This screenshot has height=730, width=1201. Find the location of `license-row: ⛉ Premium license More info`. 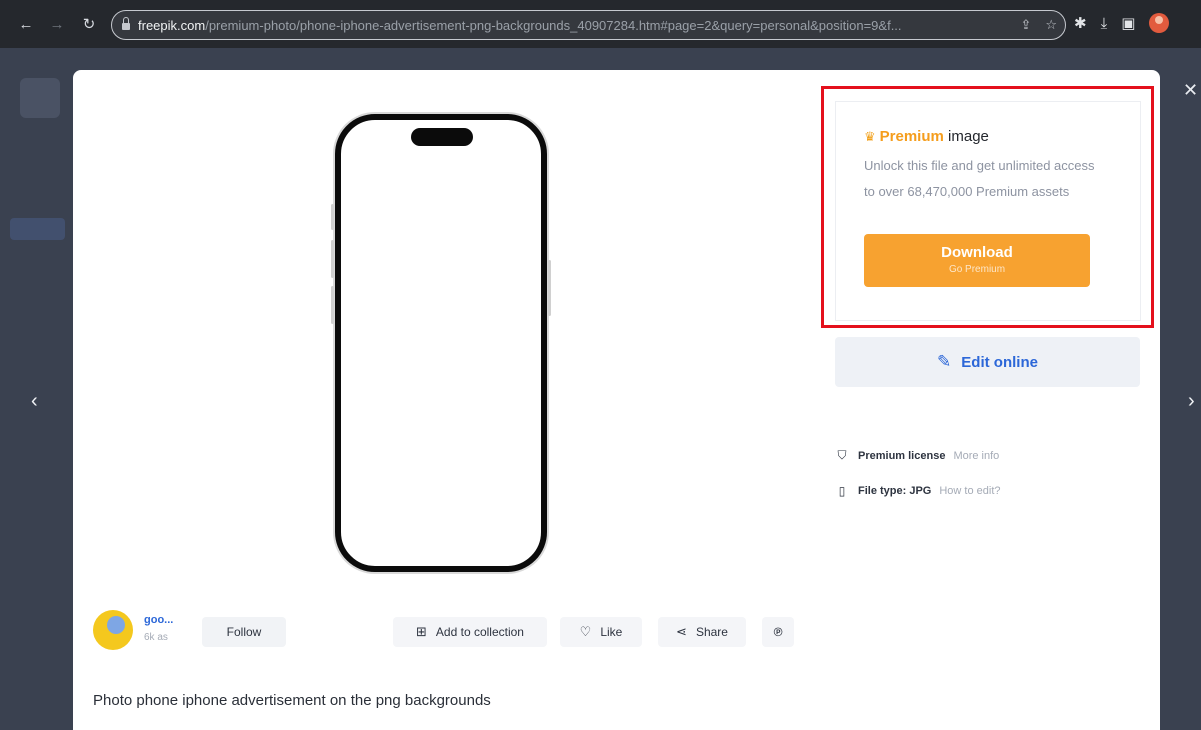

license-row: ⛉ Premium license More info is located at coordinates (917, 455).